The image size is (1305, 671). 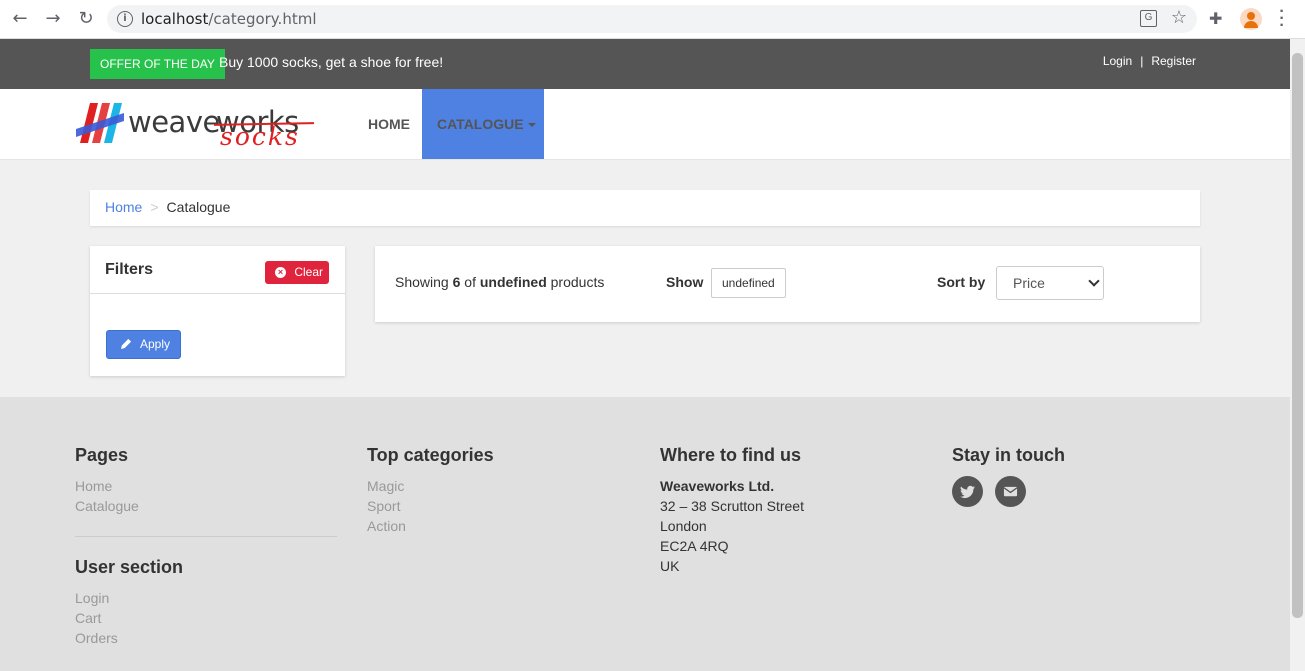 What do you see at coordinates (389, 124) in the screenshot?
I see `nav-home: HOME` at bounding box center [389, 124].